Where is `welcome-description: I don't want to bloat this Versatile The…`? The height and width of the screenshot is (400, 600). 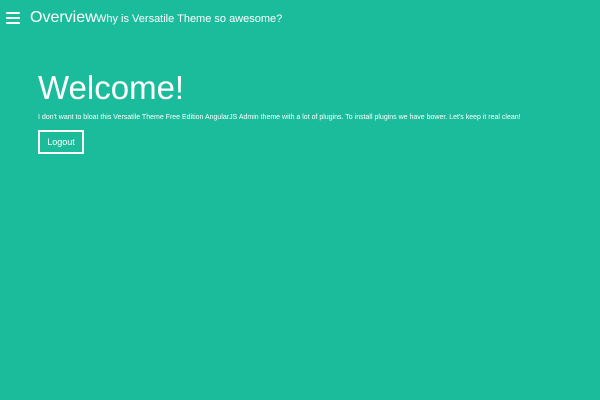 welcome-description: I don't want to bloat this Versatile The… is located at coordinates (279, 117).